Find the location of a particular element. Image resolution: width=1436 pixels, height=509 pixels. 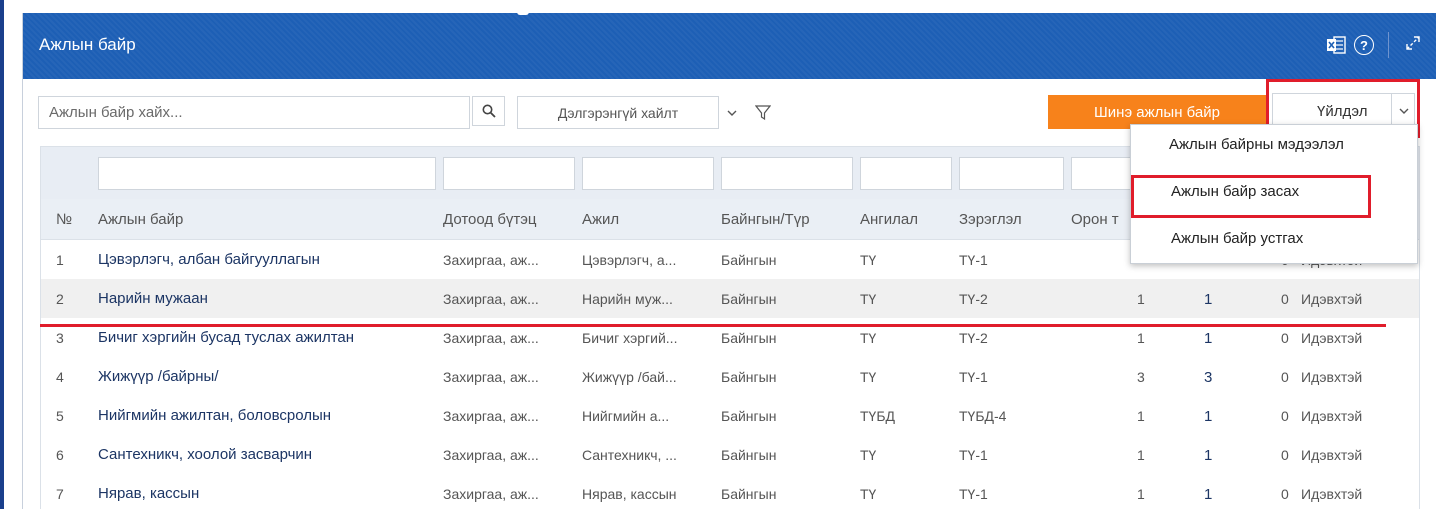

menu-item-info: Ажлын байрны мэдээлэл is located at coordinates (1274, 145).